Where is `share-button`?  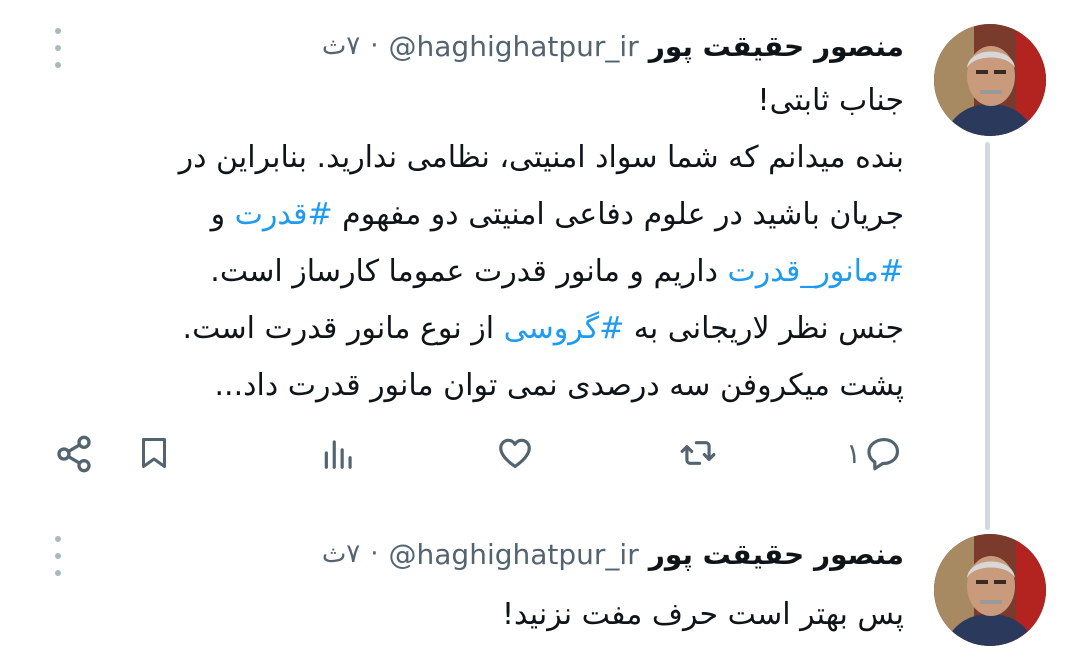
share-button is located at coordinates (74, 454).